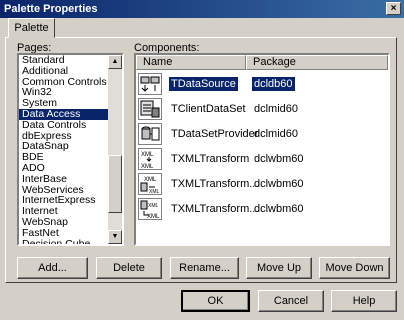  What do you see at coordinates (150, 84) in the screenshot?
I see `datasource-icon` at bounding box center [150, 84].